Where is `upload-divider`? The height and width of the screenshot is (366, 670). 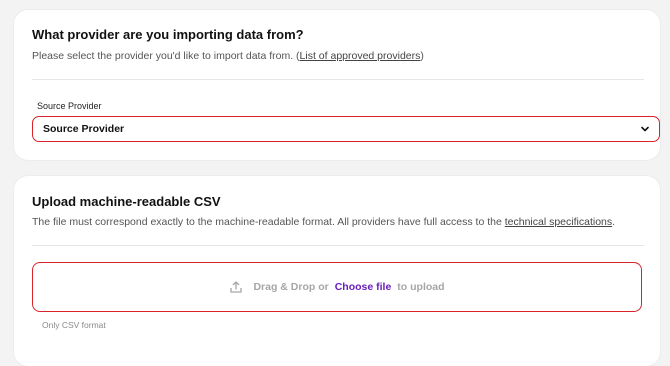 upload-divider is located at coordinates (338, 245).